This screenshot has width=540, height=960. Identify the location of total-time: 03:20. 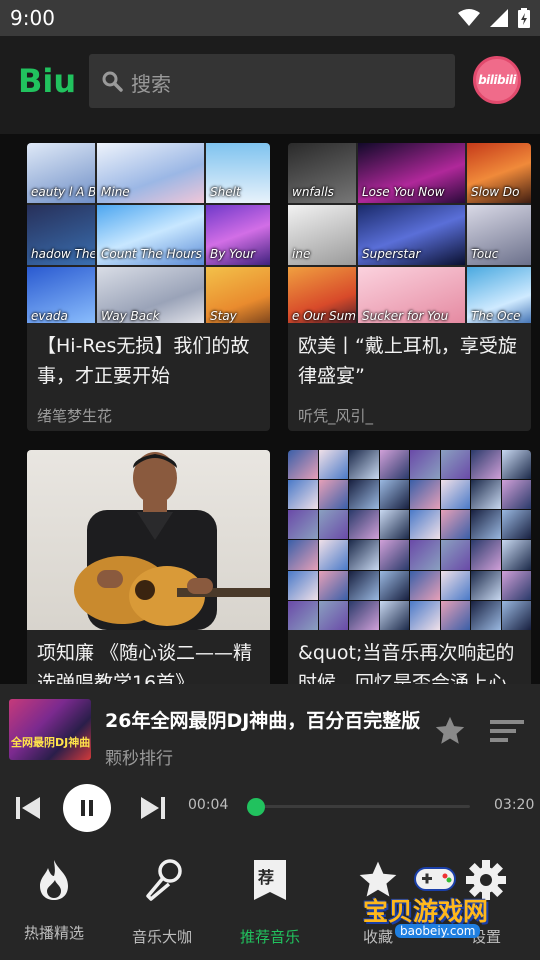
(514, 805).